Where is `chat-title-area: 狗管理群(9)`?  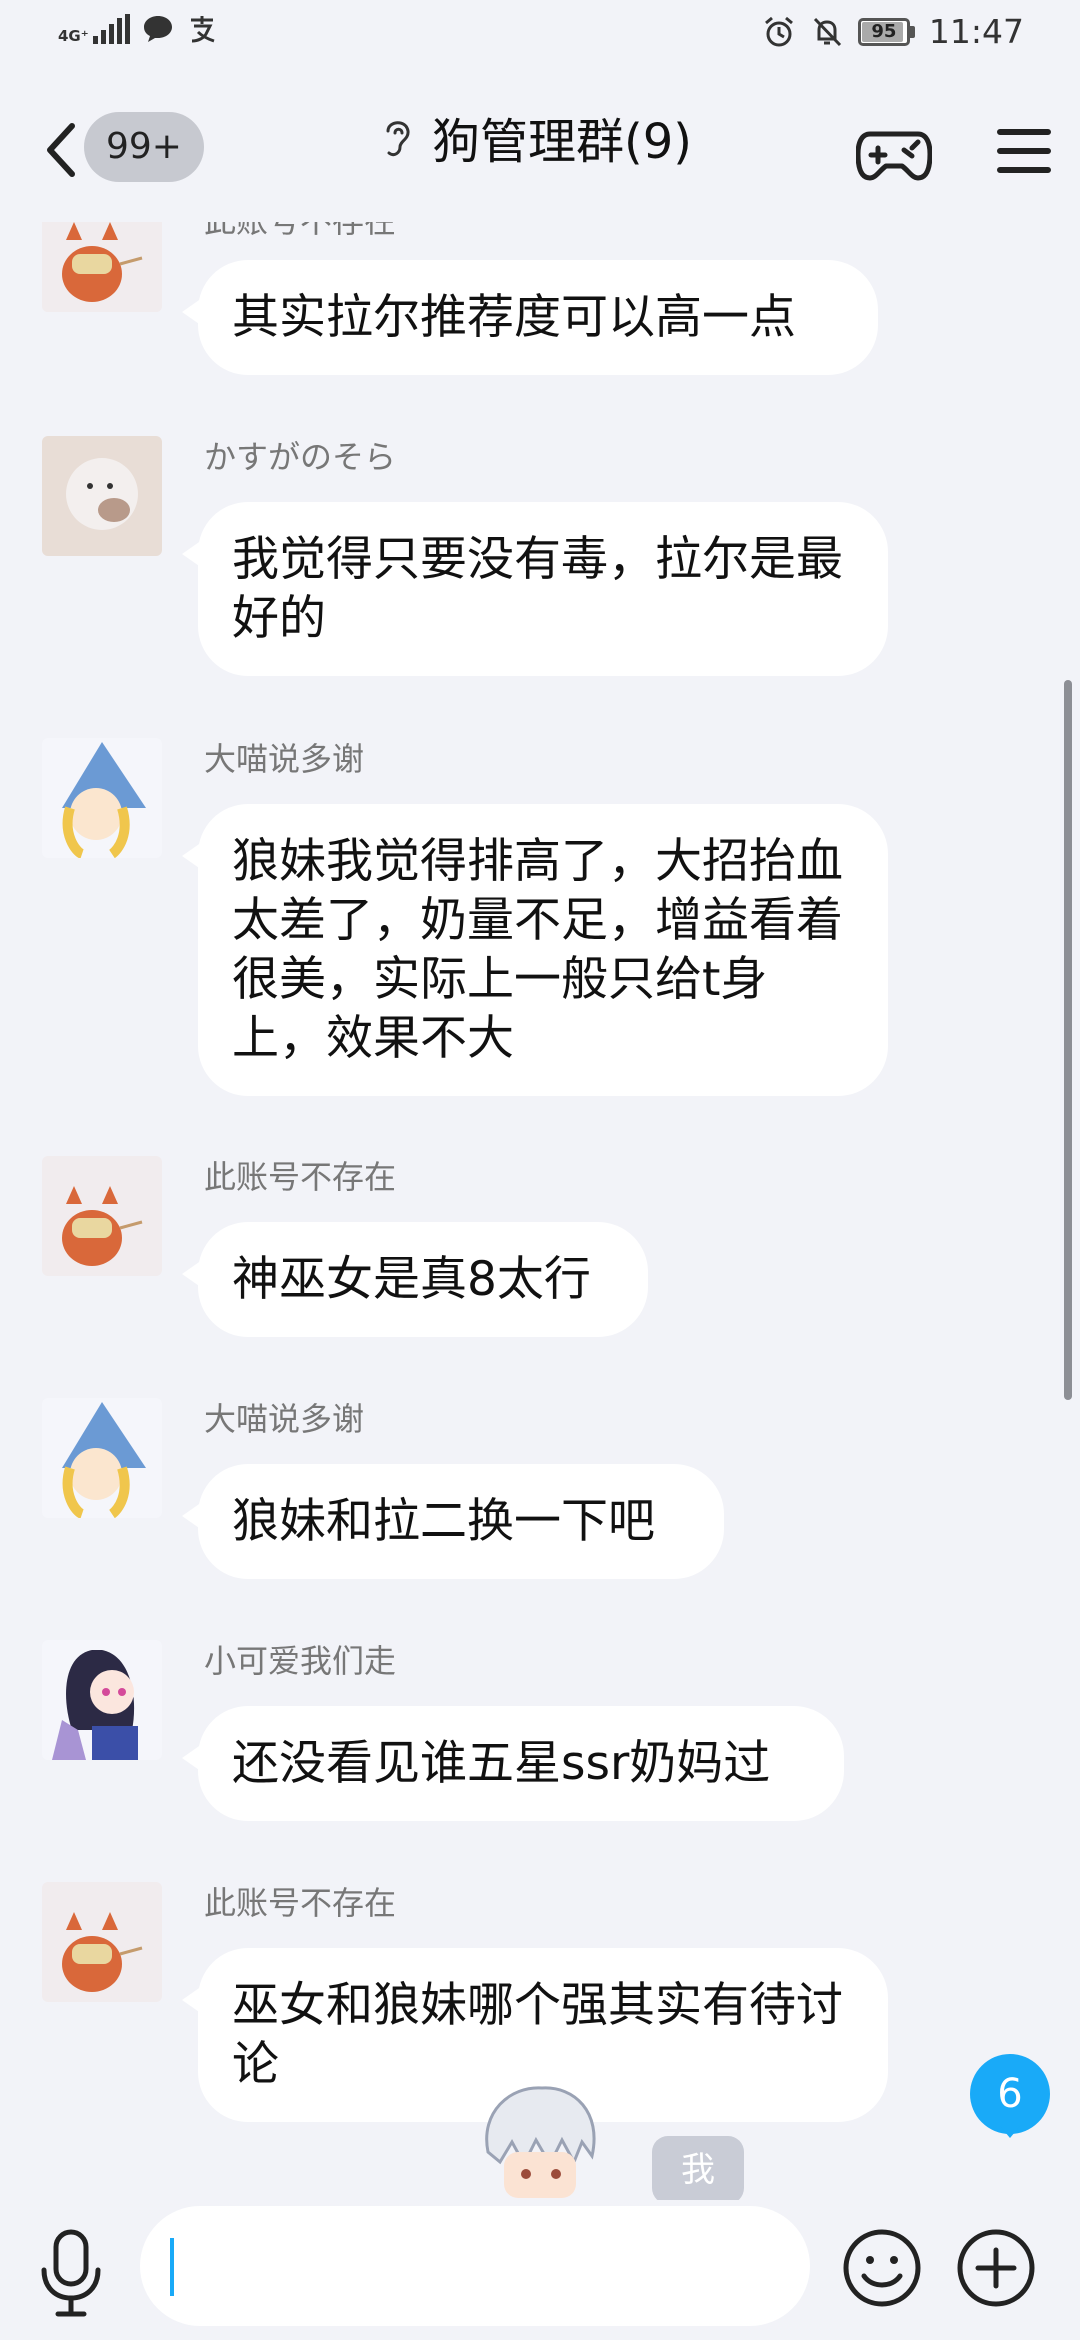 chat-title-area: 狗管理群(9) is located at coordinates (536, 137).